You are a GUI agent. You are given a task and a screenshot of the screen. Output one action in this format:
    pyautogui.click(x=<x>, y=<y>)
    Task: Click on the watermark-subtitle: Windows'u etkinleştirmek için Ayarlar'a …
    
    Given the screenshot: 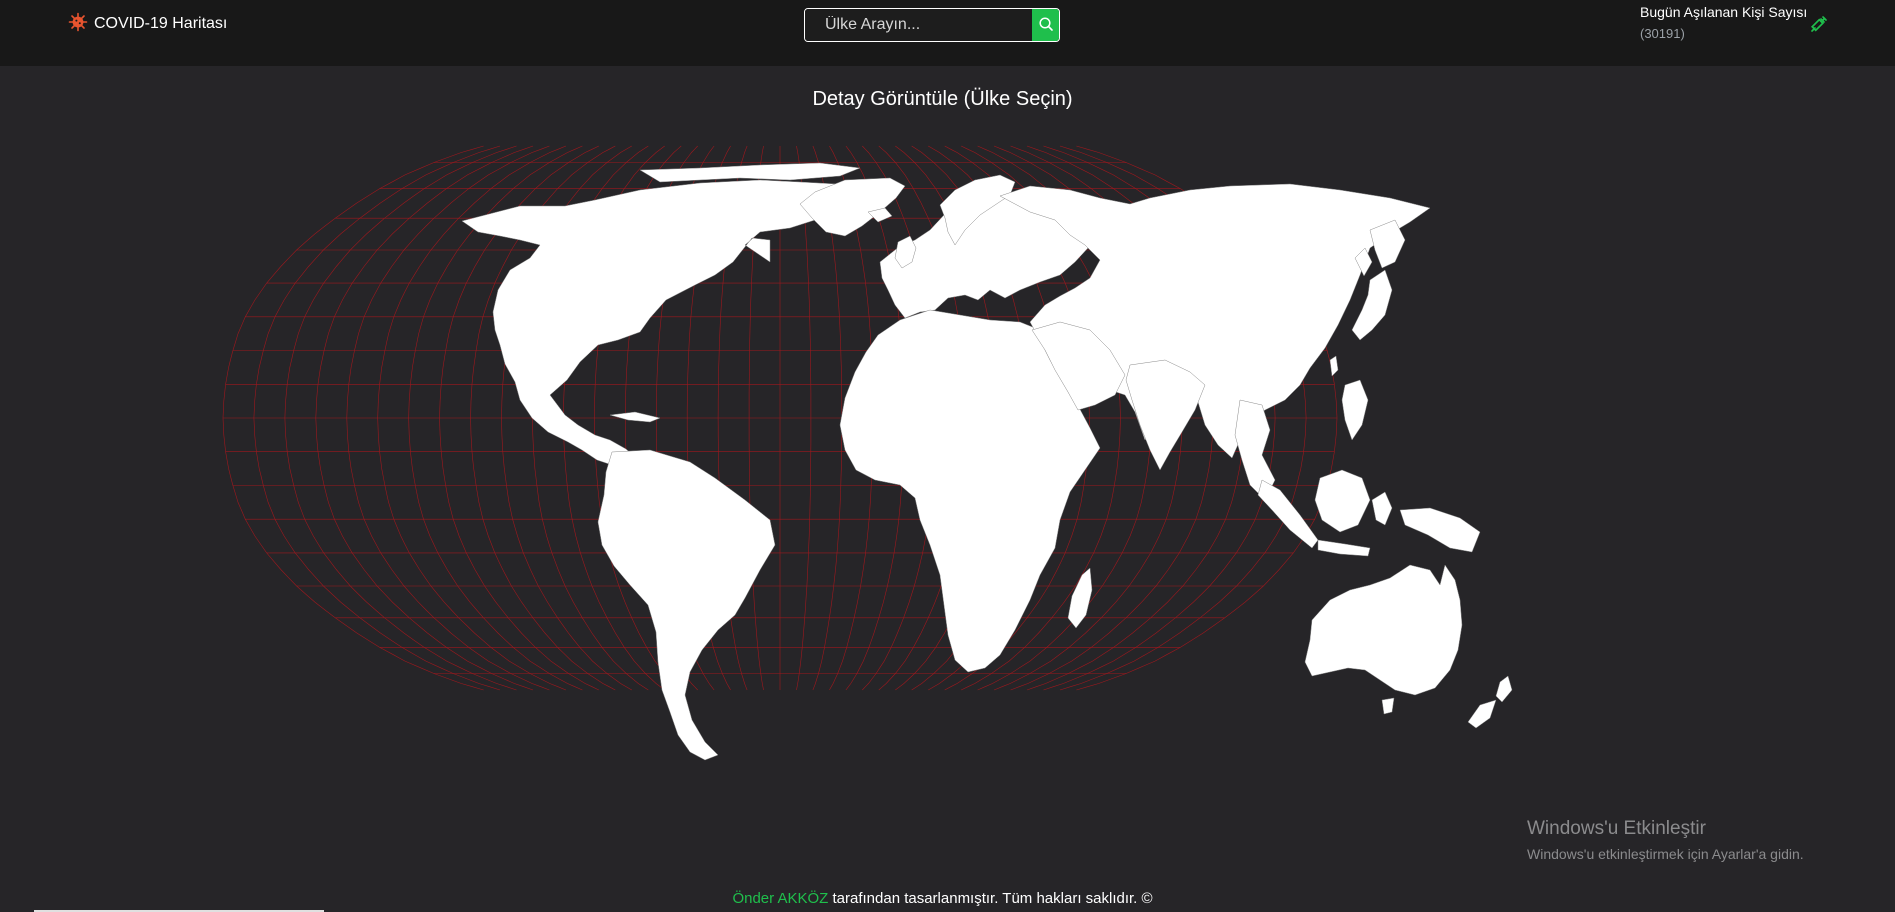 What is the action you would take?
    pyautogui.click(x=1665, y=854)
    